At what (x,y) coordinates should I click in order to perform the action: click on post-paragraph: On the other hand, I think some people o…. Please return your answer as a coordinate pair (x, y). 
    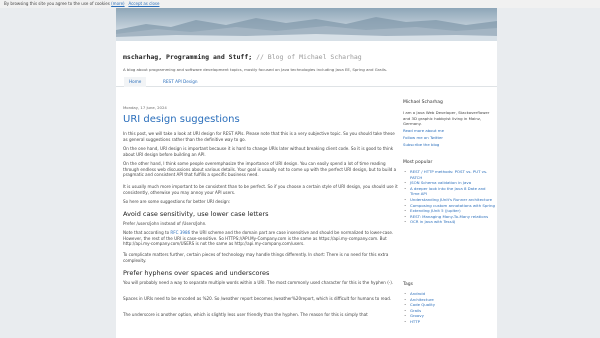
    Looking at the image, I should click on (260, 169).